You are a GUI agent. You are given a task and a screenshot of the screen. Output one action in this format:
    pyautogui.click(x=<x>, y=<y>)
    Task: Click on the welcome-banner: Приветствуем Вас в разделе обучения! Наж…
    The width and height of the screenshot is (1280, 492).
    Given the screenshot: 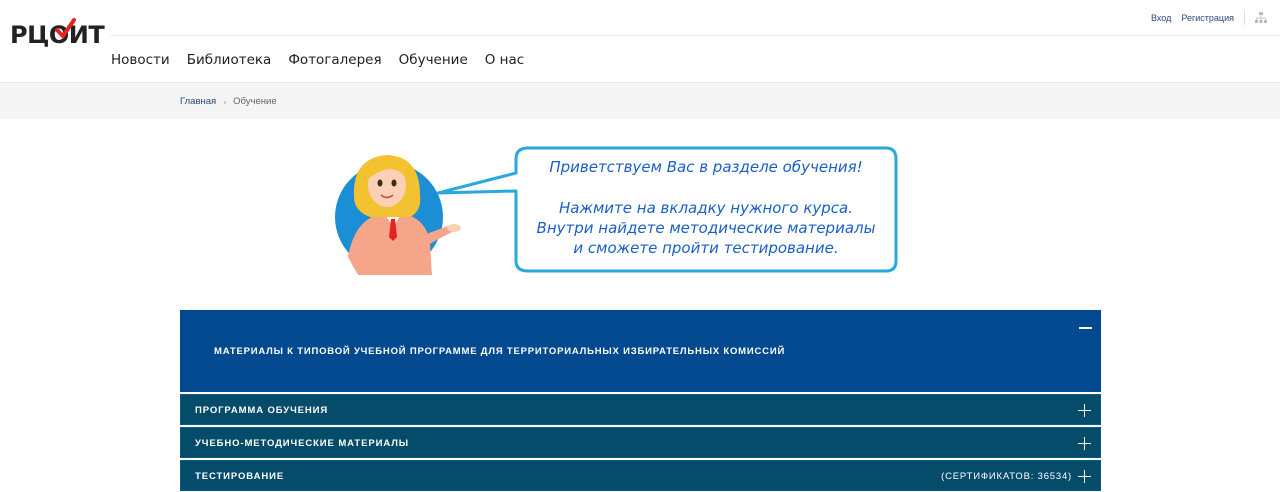 What is the action you would take?
    pyautogui.click(x=616, y=210)
    